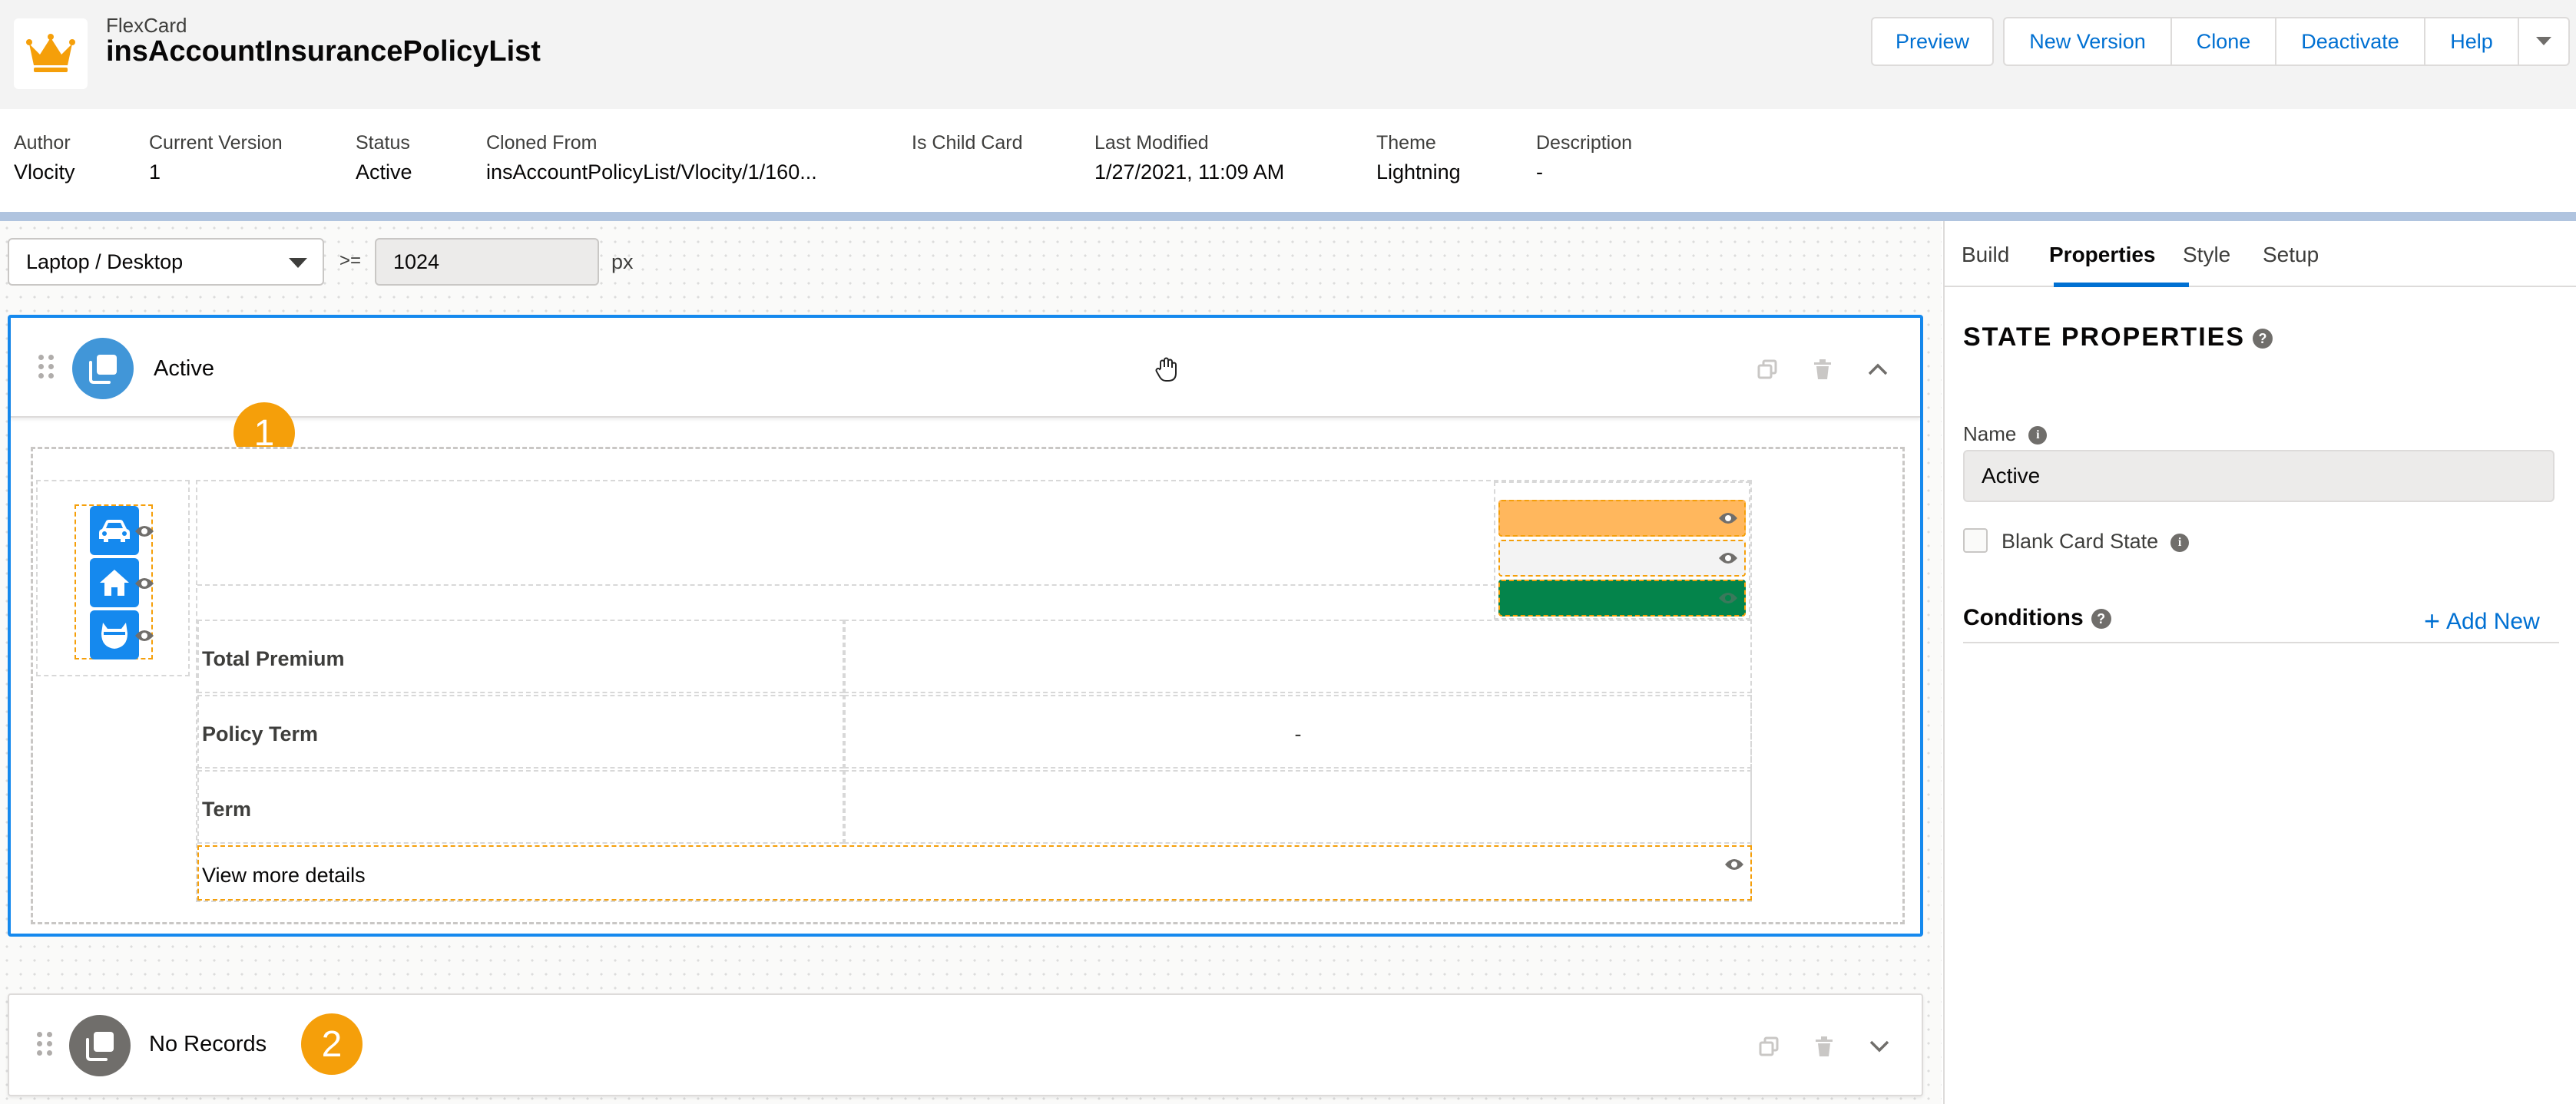  What do you see at coordinates (1418, 158) in the screenshot?
I see `meta-theme: Theme Lightning` at bounding box center [1418, 158].